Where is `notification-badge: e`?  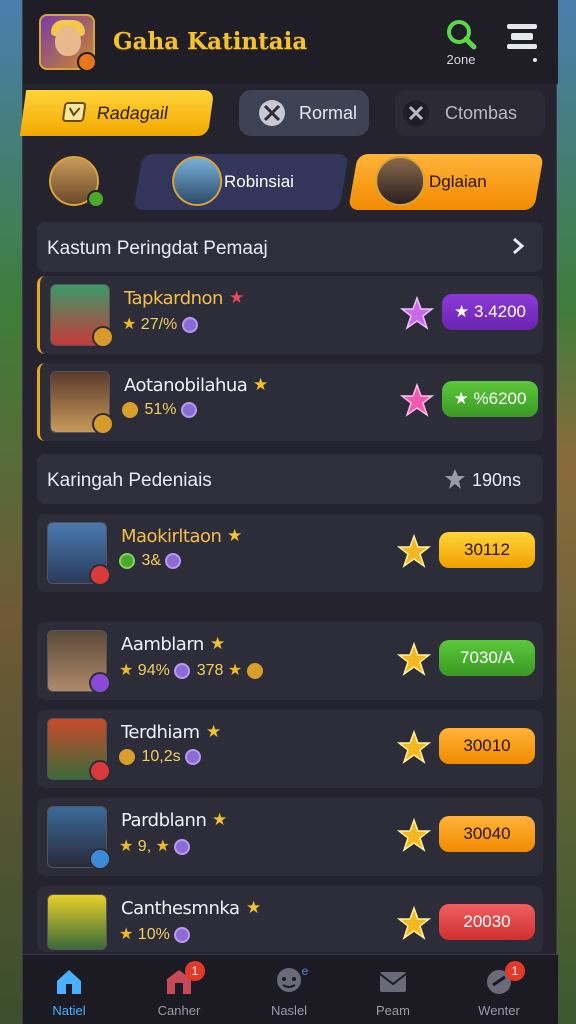
notification-badge: e is located at coordinates (305, 971).